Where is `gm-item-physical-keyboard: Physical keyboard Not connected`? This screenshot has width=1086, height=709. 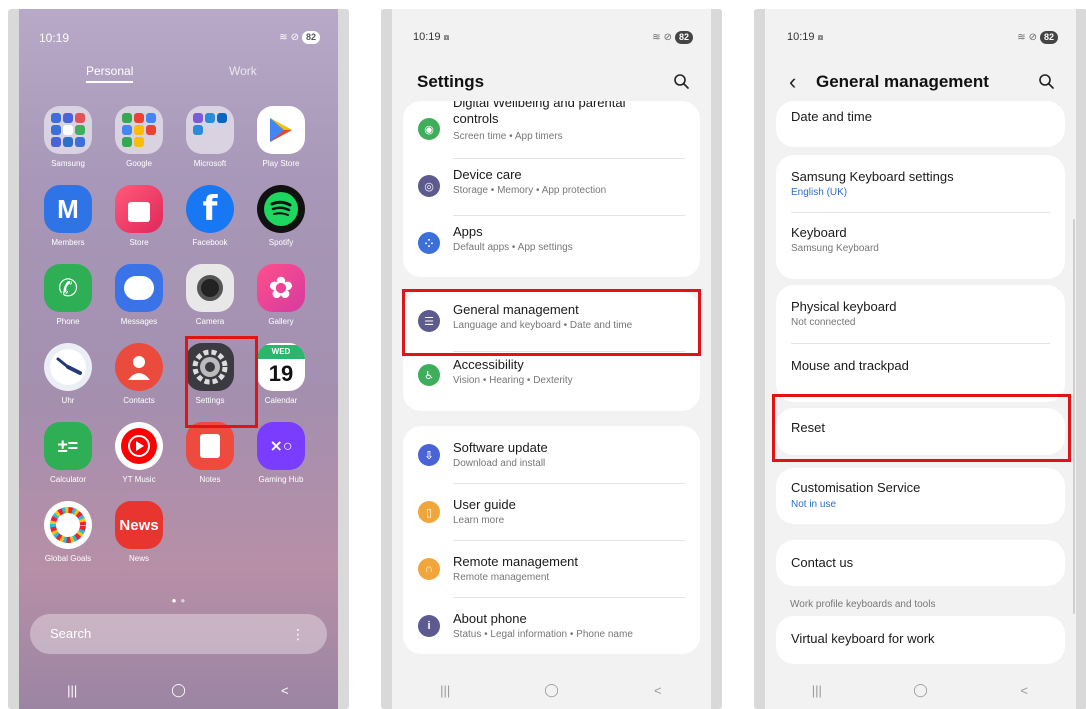 gm-item-physical-keyboard: Physical keyboard Not connected is located at coordinates (920, 314).